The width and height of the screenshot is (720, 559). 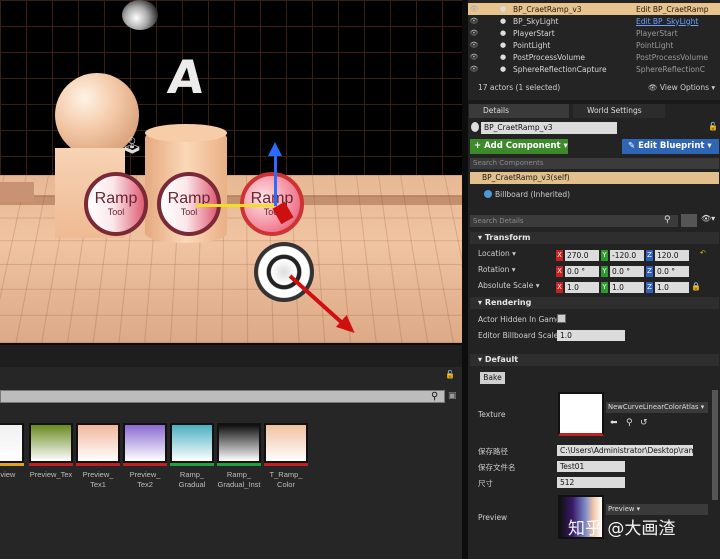 What do you see at coordinates (222, 396) in the screenshot?
I see `asset-search-input` at bounding box center [222, 396].